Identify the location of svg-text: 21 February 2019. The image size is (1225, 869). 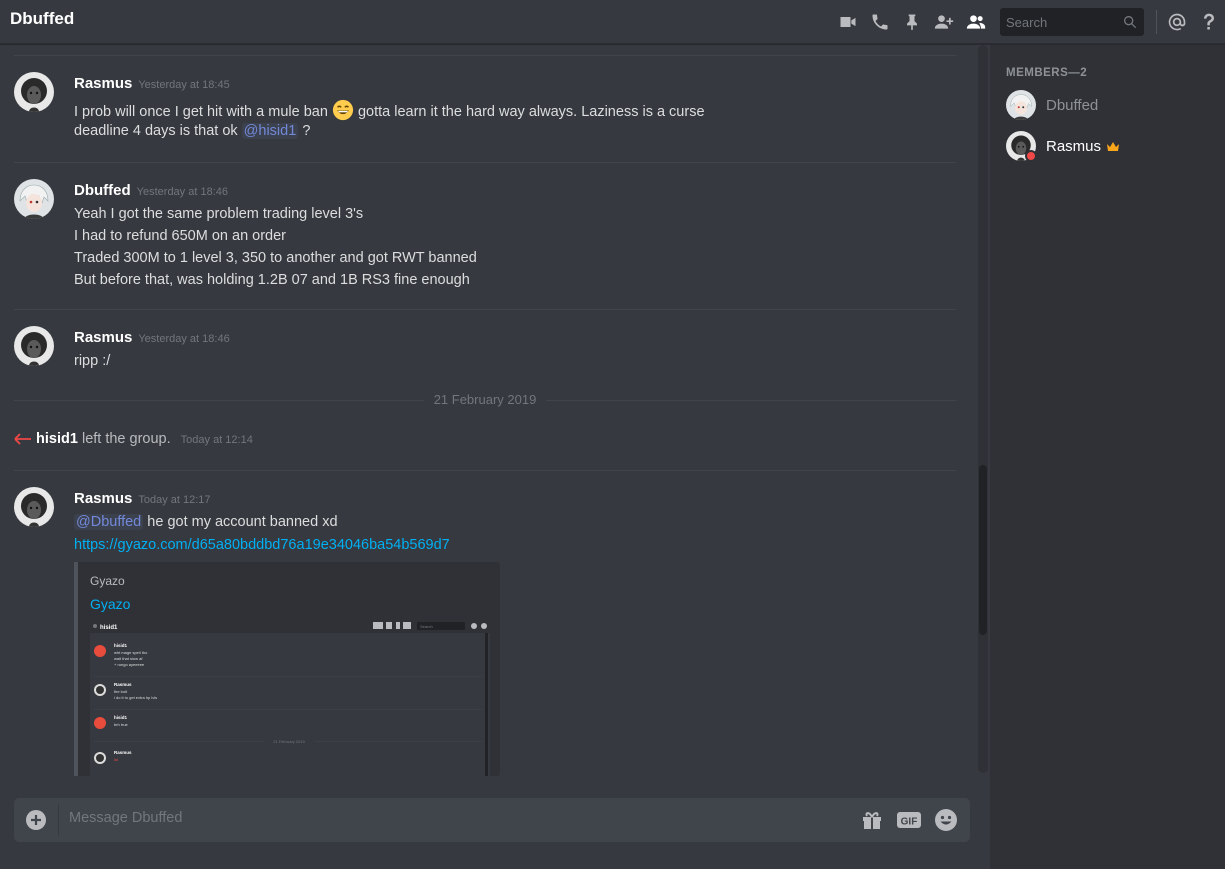
(289, 741).